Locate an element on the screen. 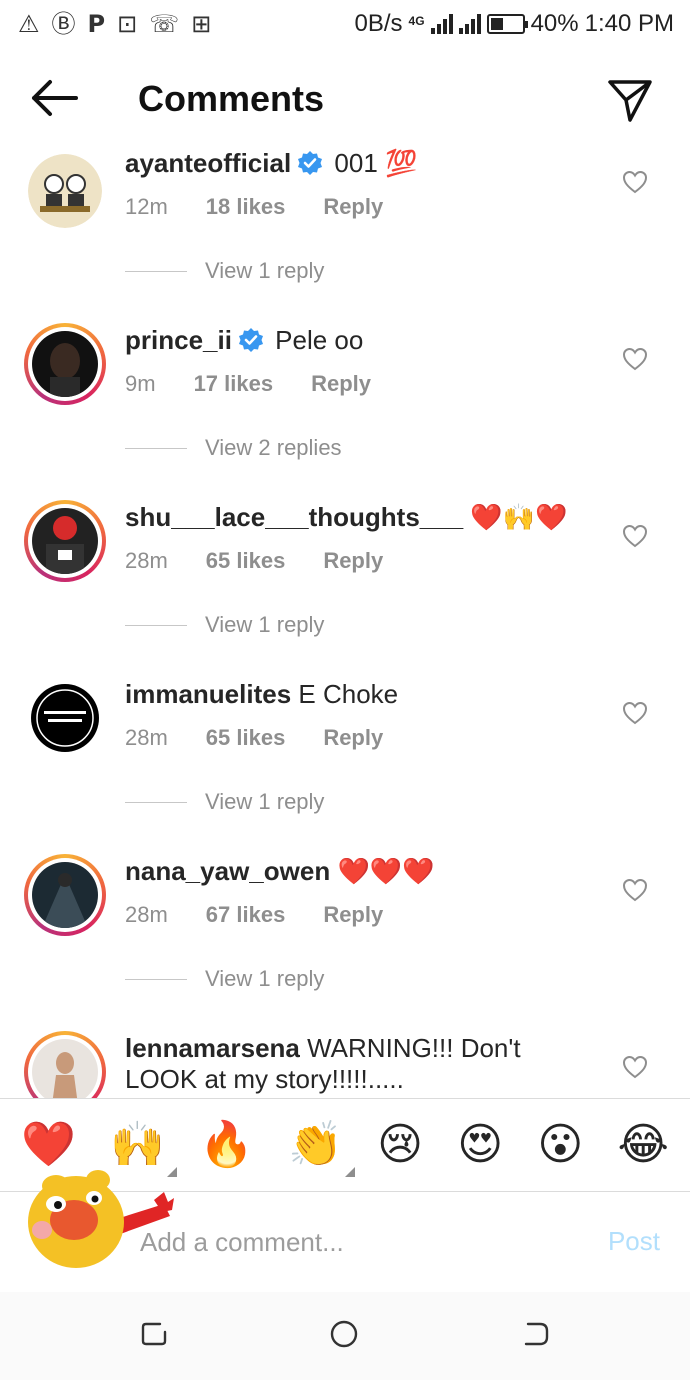  comments-header: Comments is located at coordinates (345, 98).